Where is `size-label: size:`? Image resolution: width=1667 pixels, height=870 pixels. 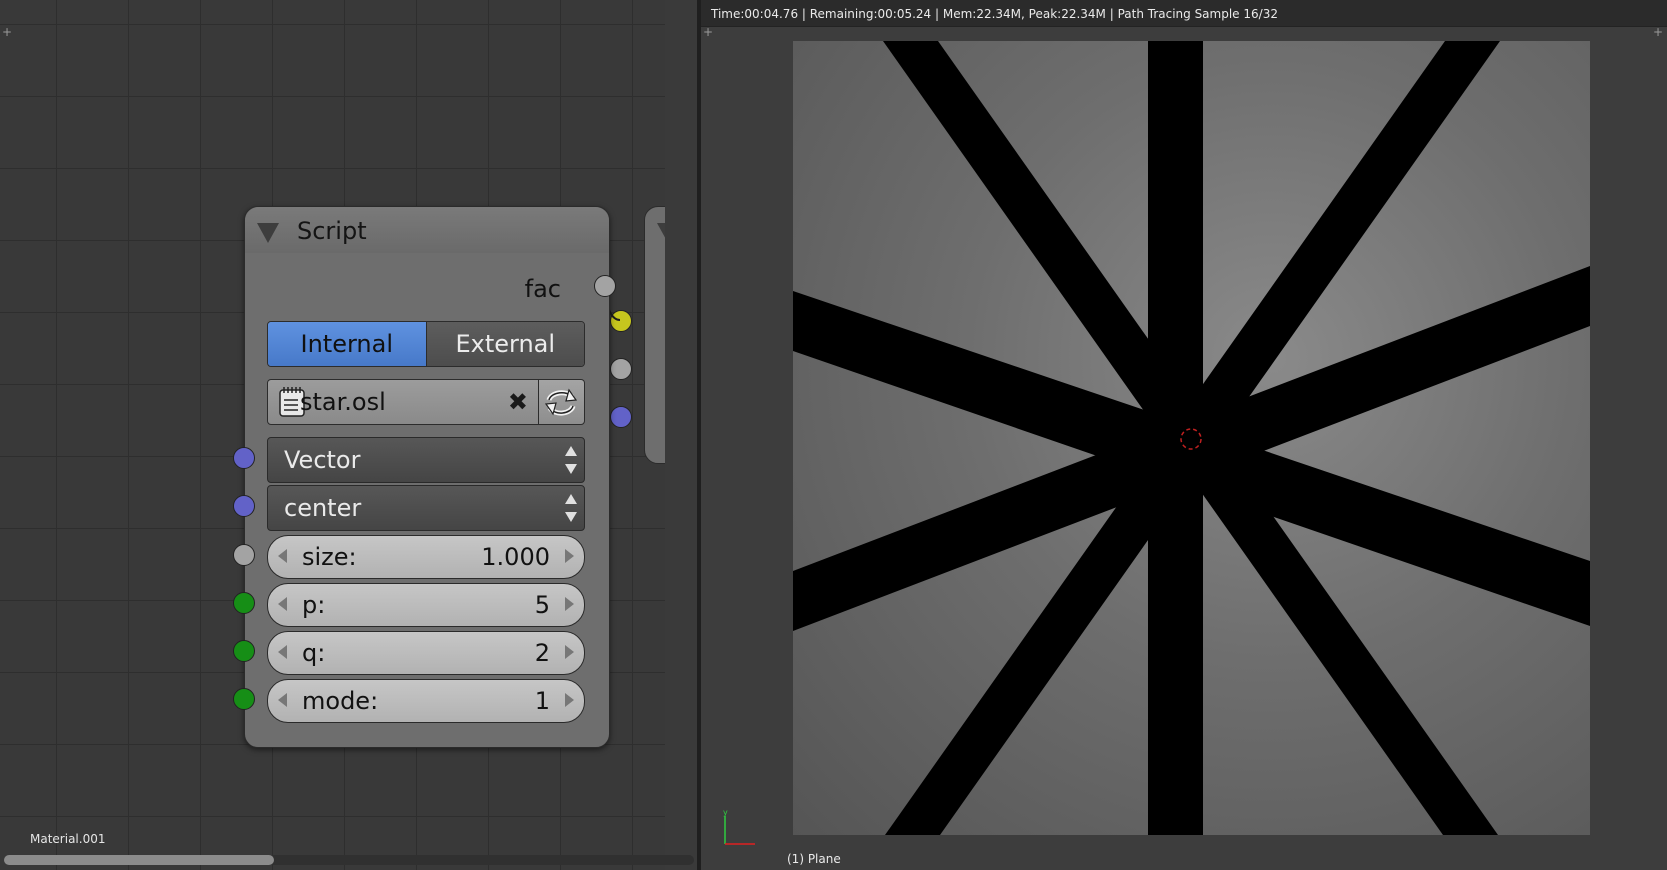 size-label: size: is located at coordinates (329, 557).